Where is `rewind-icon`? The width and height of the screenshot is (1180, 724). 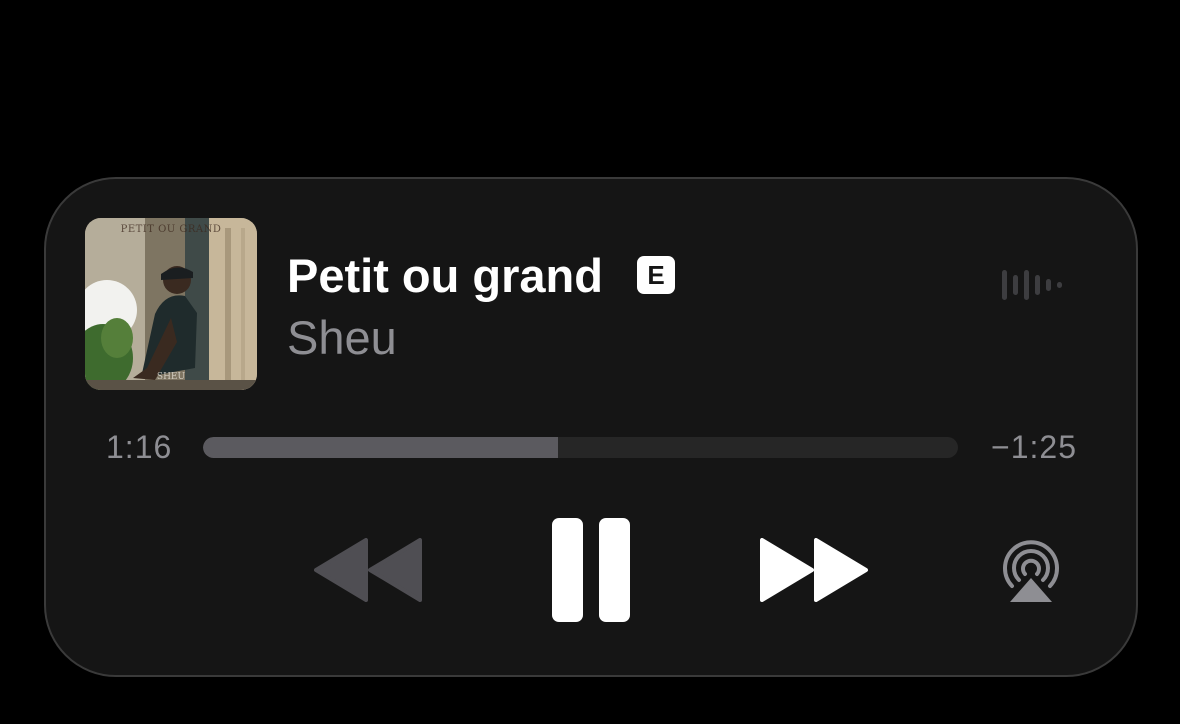
rewind-icon is located at coordinates (368, 570).